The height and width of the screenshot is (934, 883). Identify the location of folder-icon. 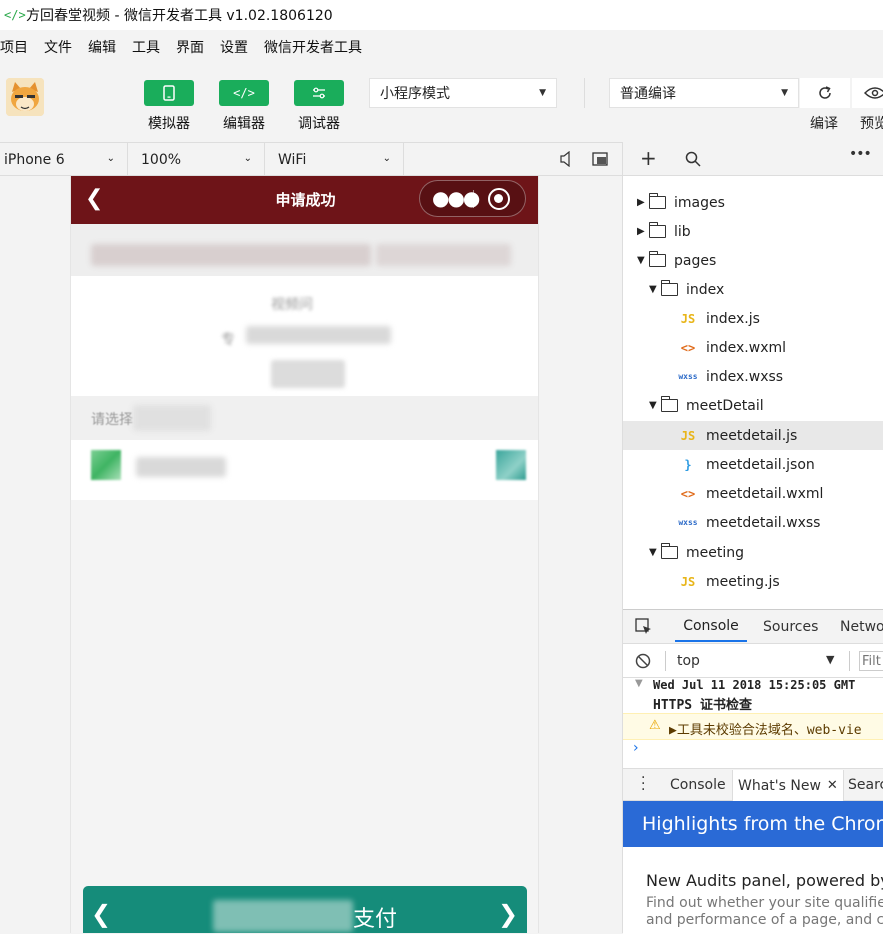
(657, 230).